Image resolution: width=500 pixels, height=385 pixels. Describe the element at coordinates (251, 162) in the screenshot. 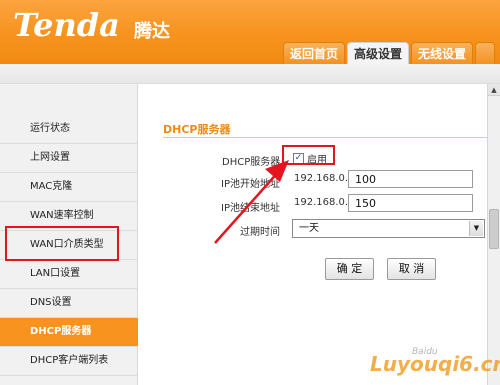

I see `dhcp-server-label: DHCP服务器` at that location.